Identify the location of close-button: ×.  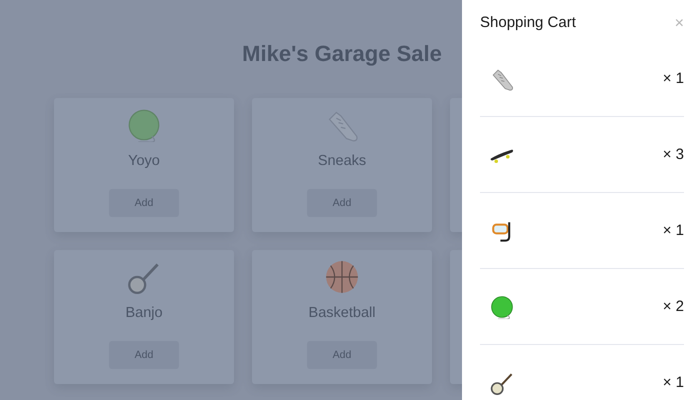
(679, 24).